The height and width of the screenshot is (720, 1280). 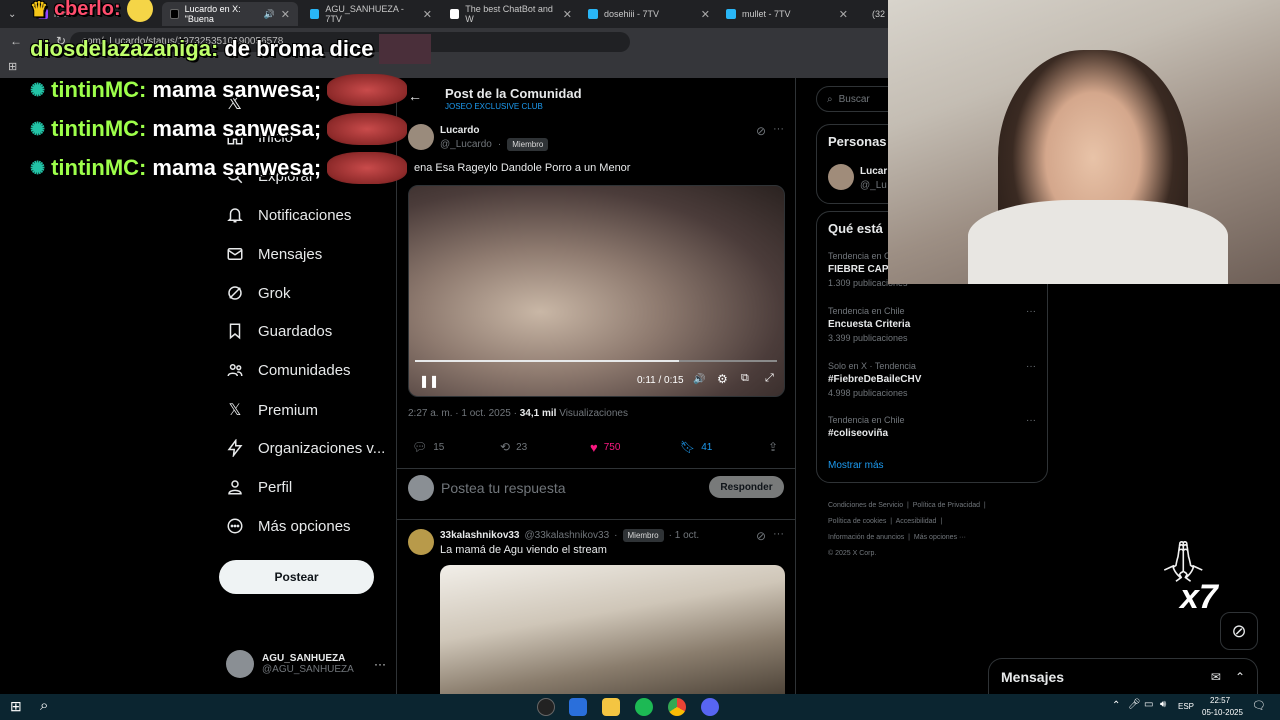 What do you see at coordinates (596, 291) in the screenshot?
I see `video-player: ❚❚ 0:11 / 0:15 🔊 ⚙ ⧉ ⤢` at bounding box center [596, 291].